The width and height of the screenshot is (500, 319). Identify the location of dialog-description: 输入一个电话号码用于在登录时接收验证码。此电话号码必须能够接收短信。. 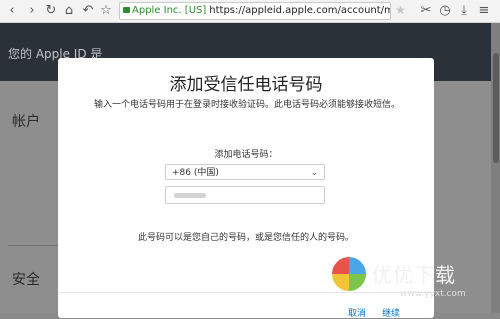
(246, 105).